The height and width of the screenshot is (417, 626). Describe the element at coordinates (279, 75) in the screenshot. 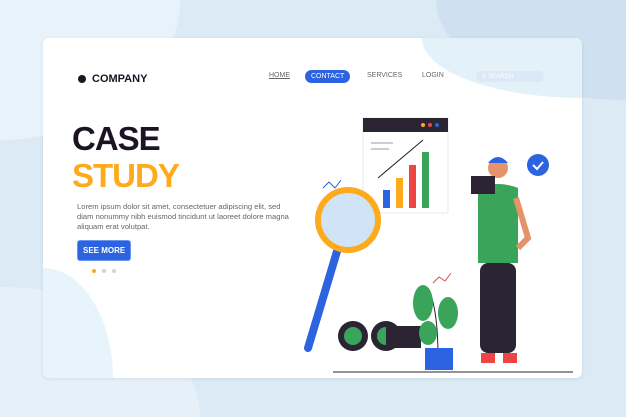

I see `nav-home: HOME` at that location.